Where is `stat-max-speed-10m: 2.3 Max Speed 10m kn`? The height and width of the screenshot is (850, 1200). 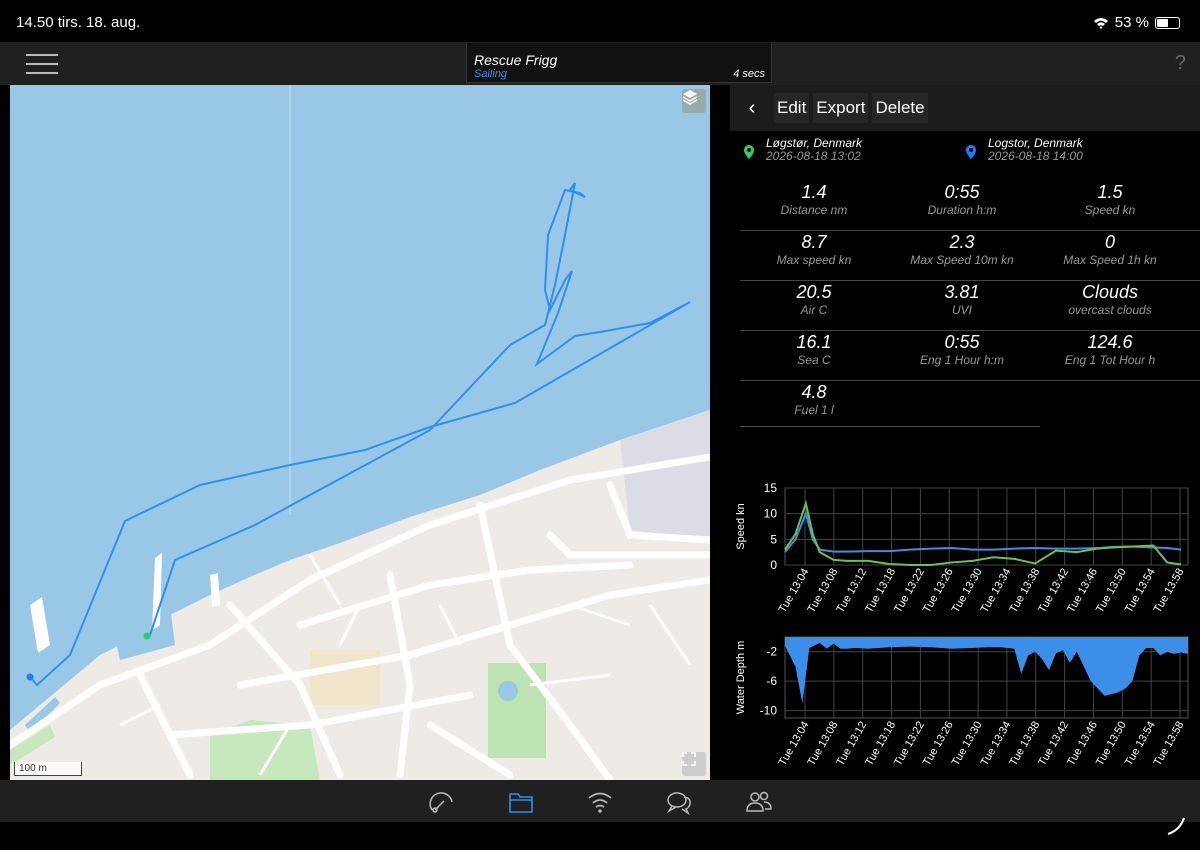 stat-max-speed-10m: 2.3 Max Speed 10m kn is located at coordinates (962, 249).